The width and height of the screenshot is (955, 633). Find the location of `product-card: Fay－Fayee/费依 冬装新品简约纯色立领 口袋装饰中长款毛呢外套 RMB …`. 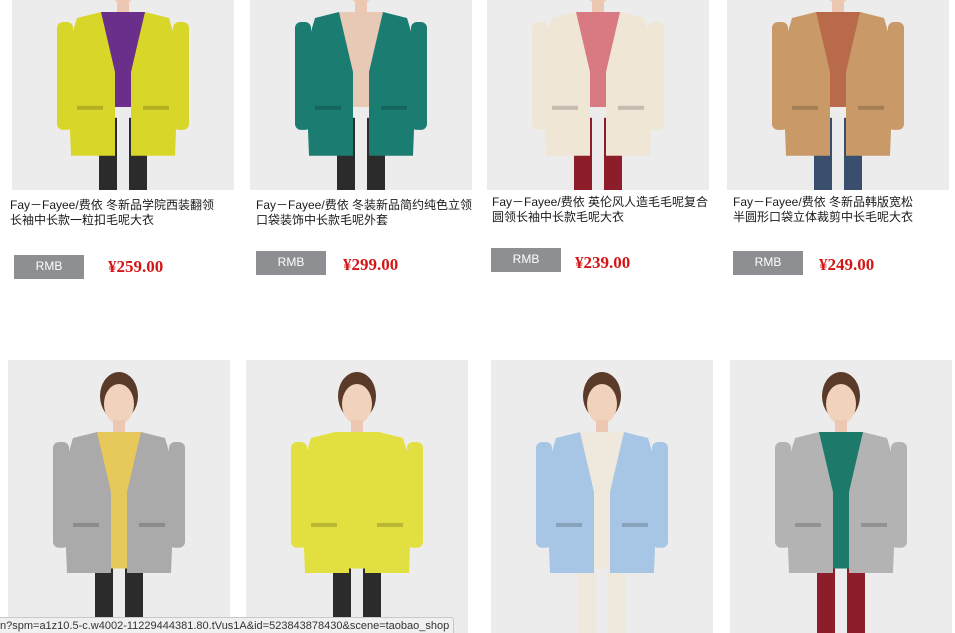

product-card: Fay－Fayee/费依 冬装新品简约纯色立领 口袋装饰中长款毛呢外套 RMB … is located at coordinates (362, 145).